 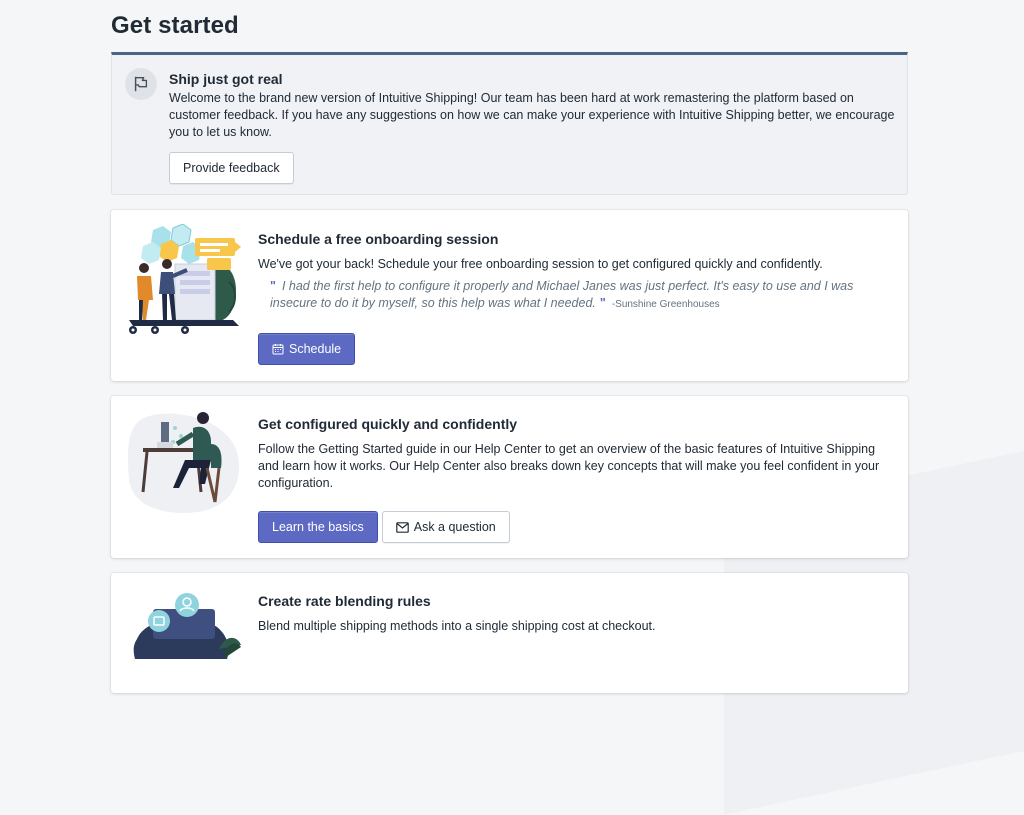 I want to click on envelope-icon, so click(x=402, y=527).